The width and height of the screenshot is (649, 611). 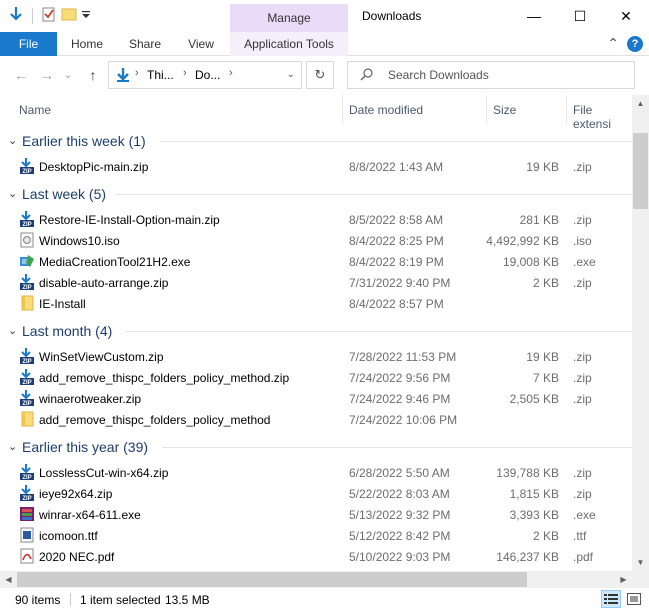 What do you see at coordinates (508, 75) in the screenshot?
I see `search-input` at bounding box center [508, 75].